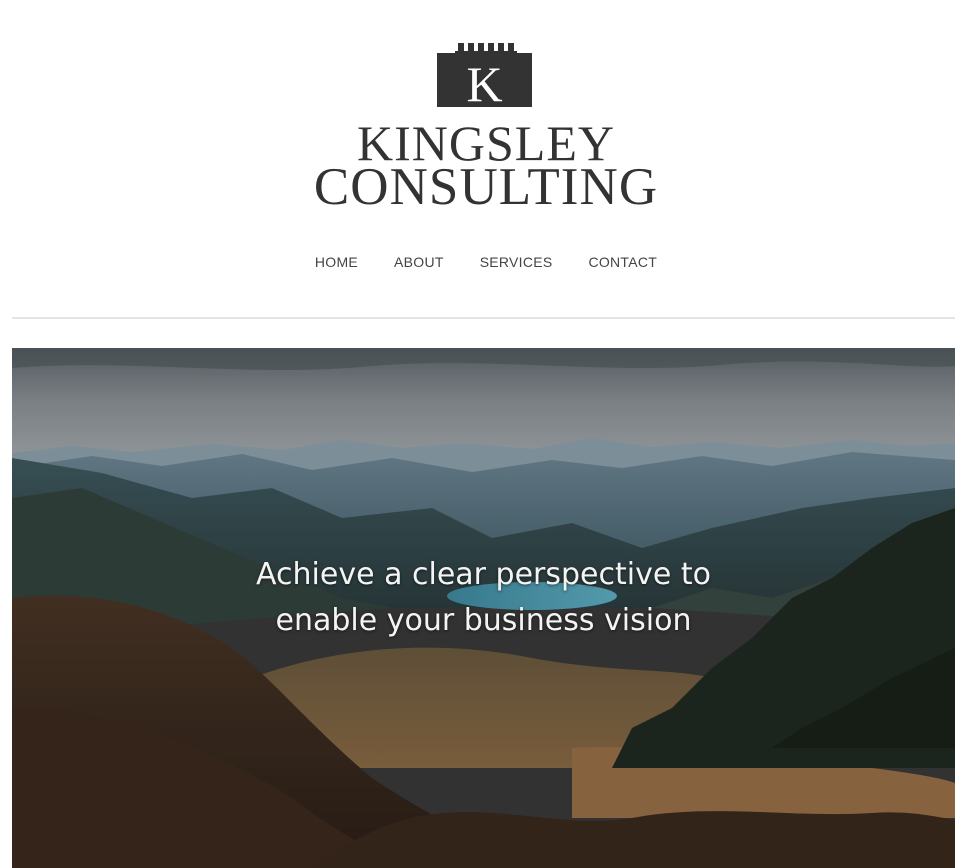 The height and width of the screenshot is (868, 972). What do you see at coordinates (483, 574) in the screenshot?
I see `hero-headline-line1: Achieve a clear perspective to` at bounding box center [483, 574].